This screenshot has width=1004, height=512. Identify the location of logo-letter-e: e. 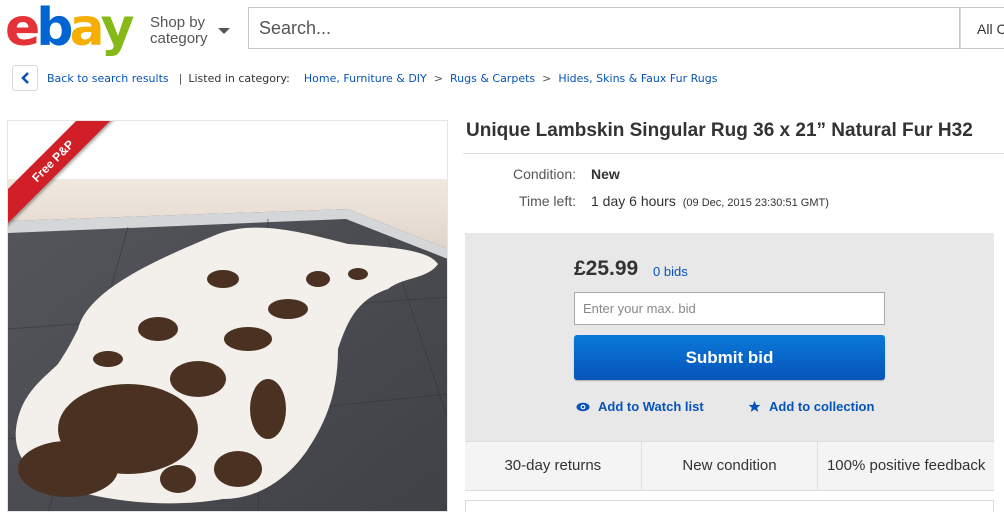
(22, 29).